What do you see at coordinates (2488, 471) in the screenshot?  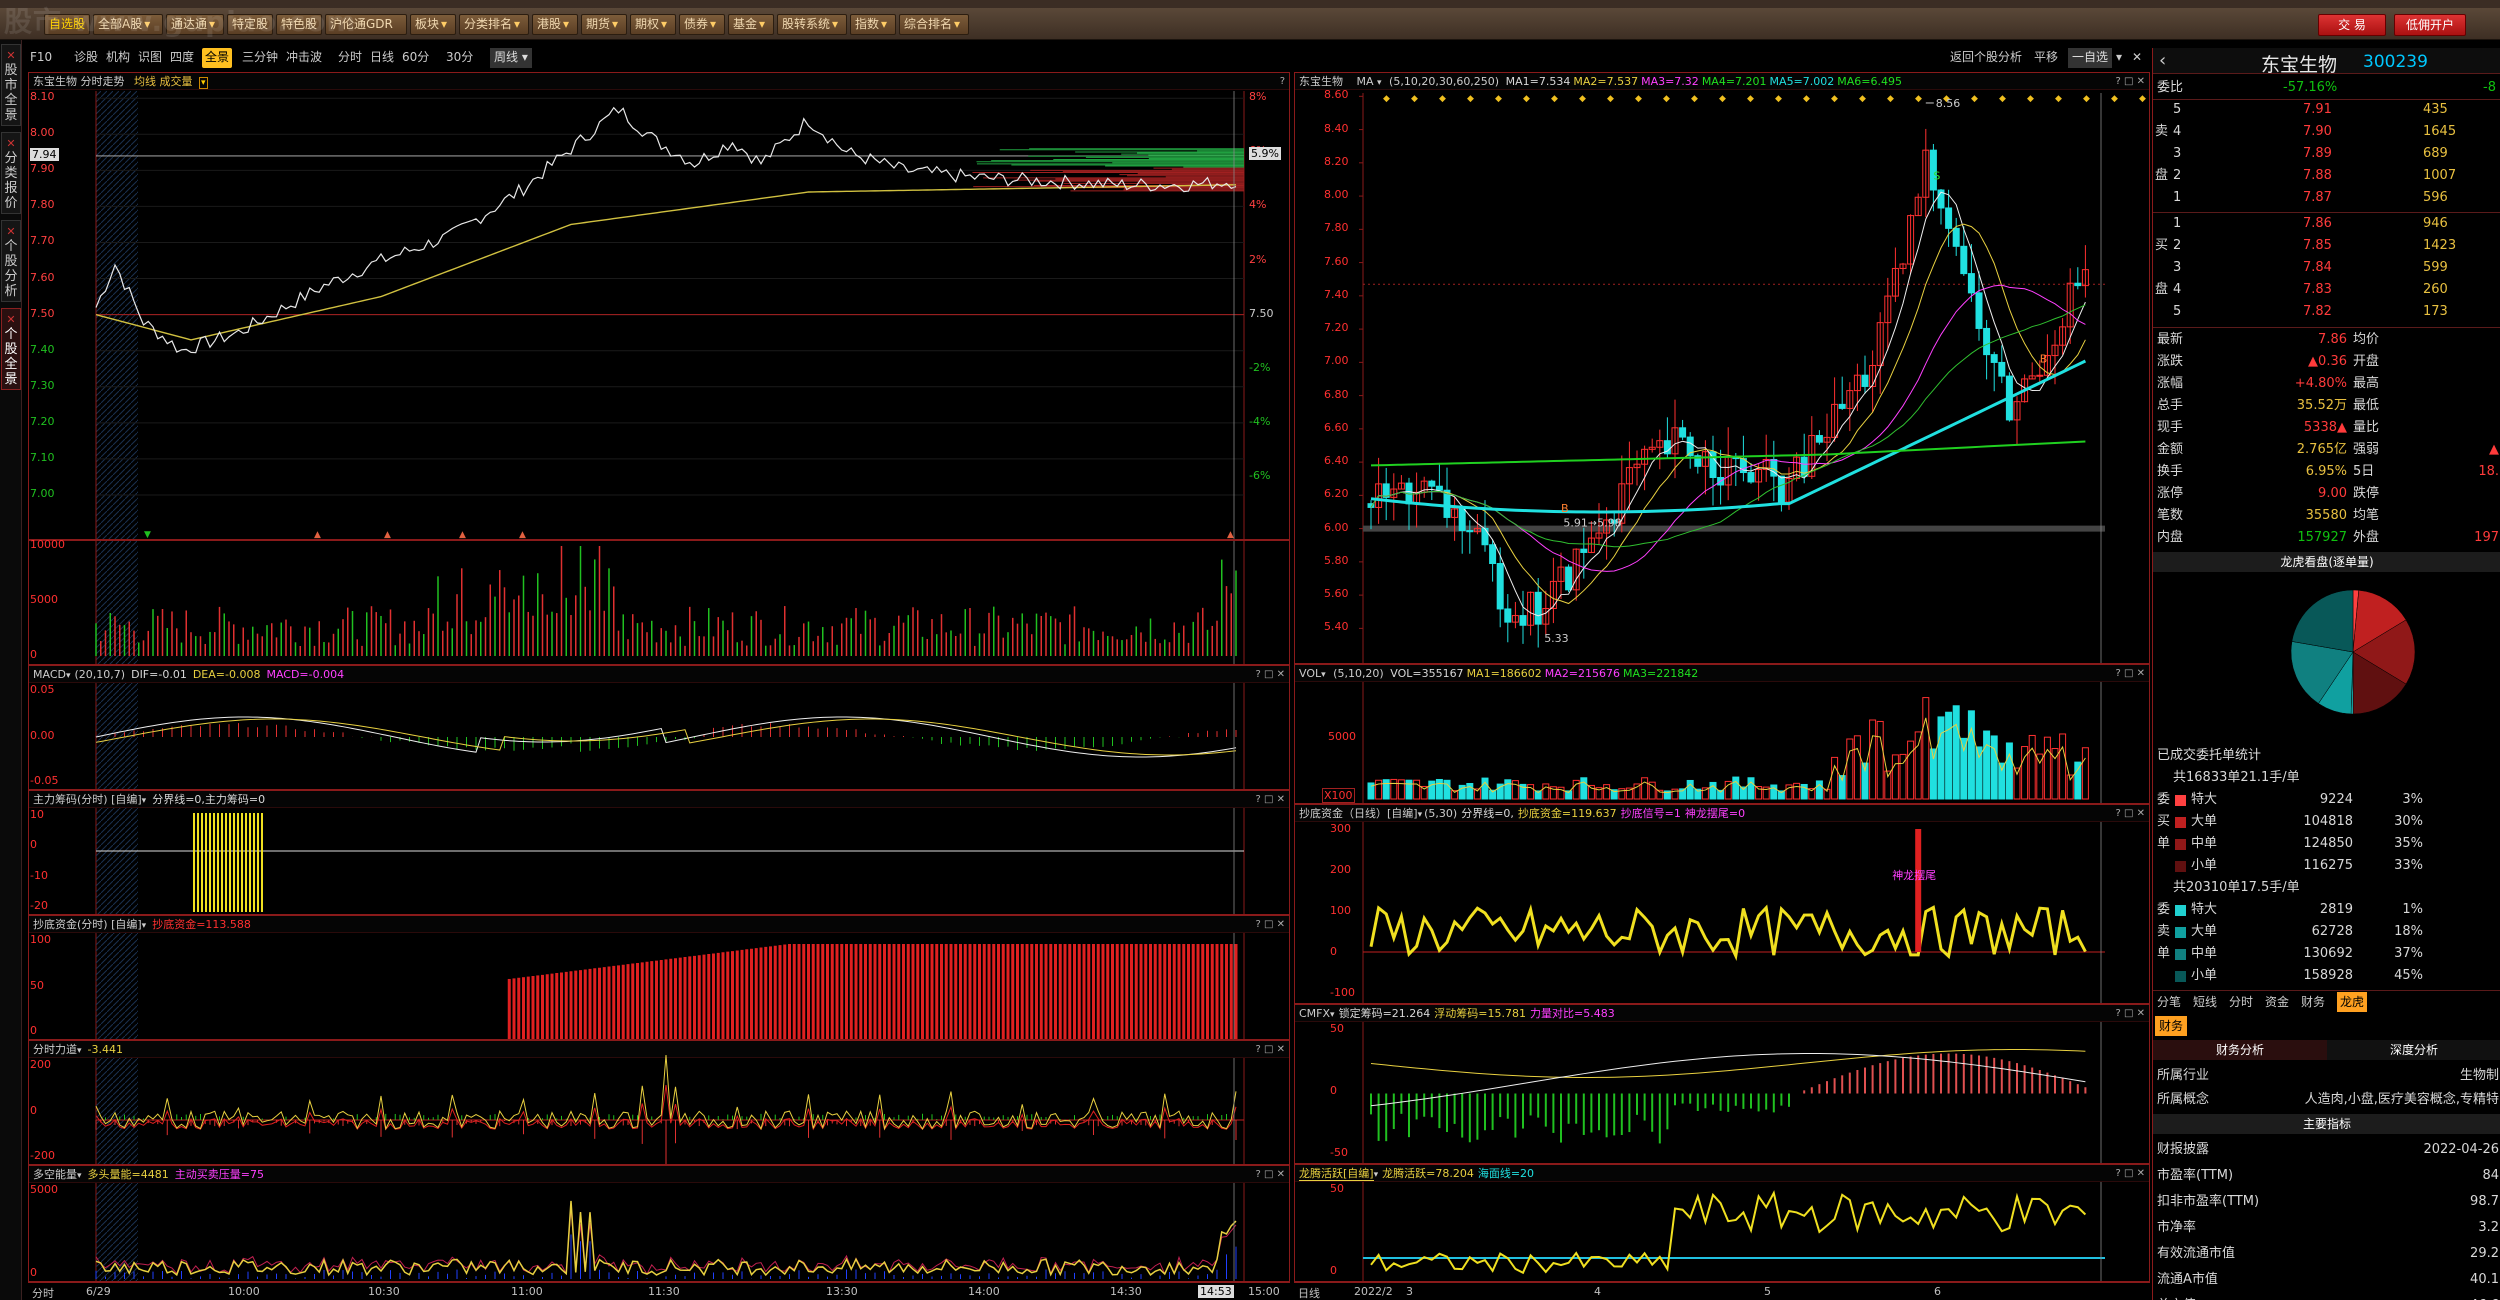 I see `stat-value-2: 18.` at bounding box center [2488, 471].